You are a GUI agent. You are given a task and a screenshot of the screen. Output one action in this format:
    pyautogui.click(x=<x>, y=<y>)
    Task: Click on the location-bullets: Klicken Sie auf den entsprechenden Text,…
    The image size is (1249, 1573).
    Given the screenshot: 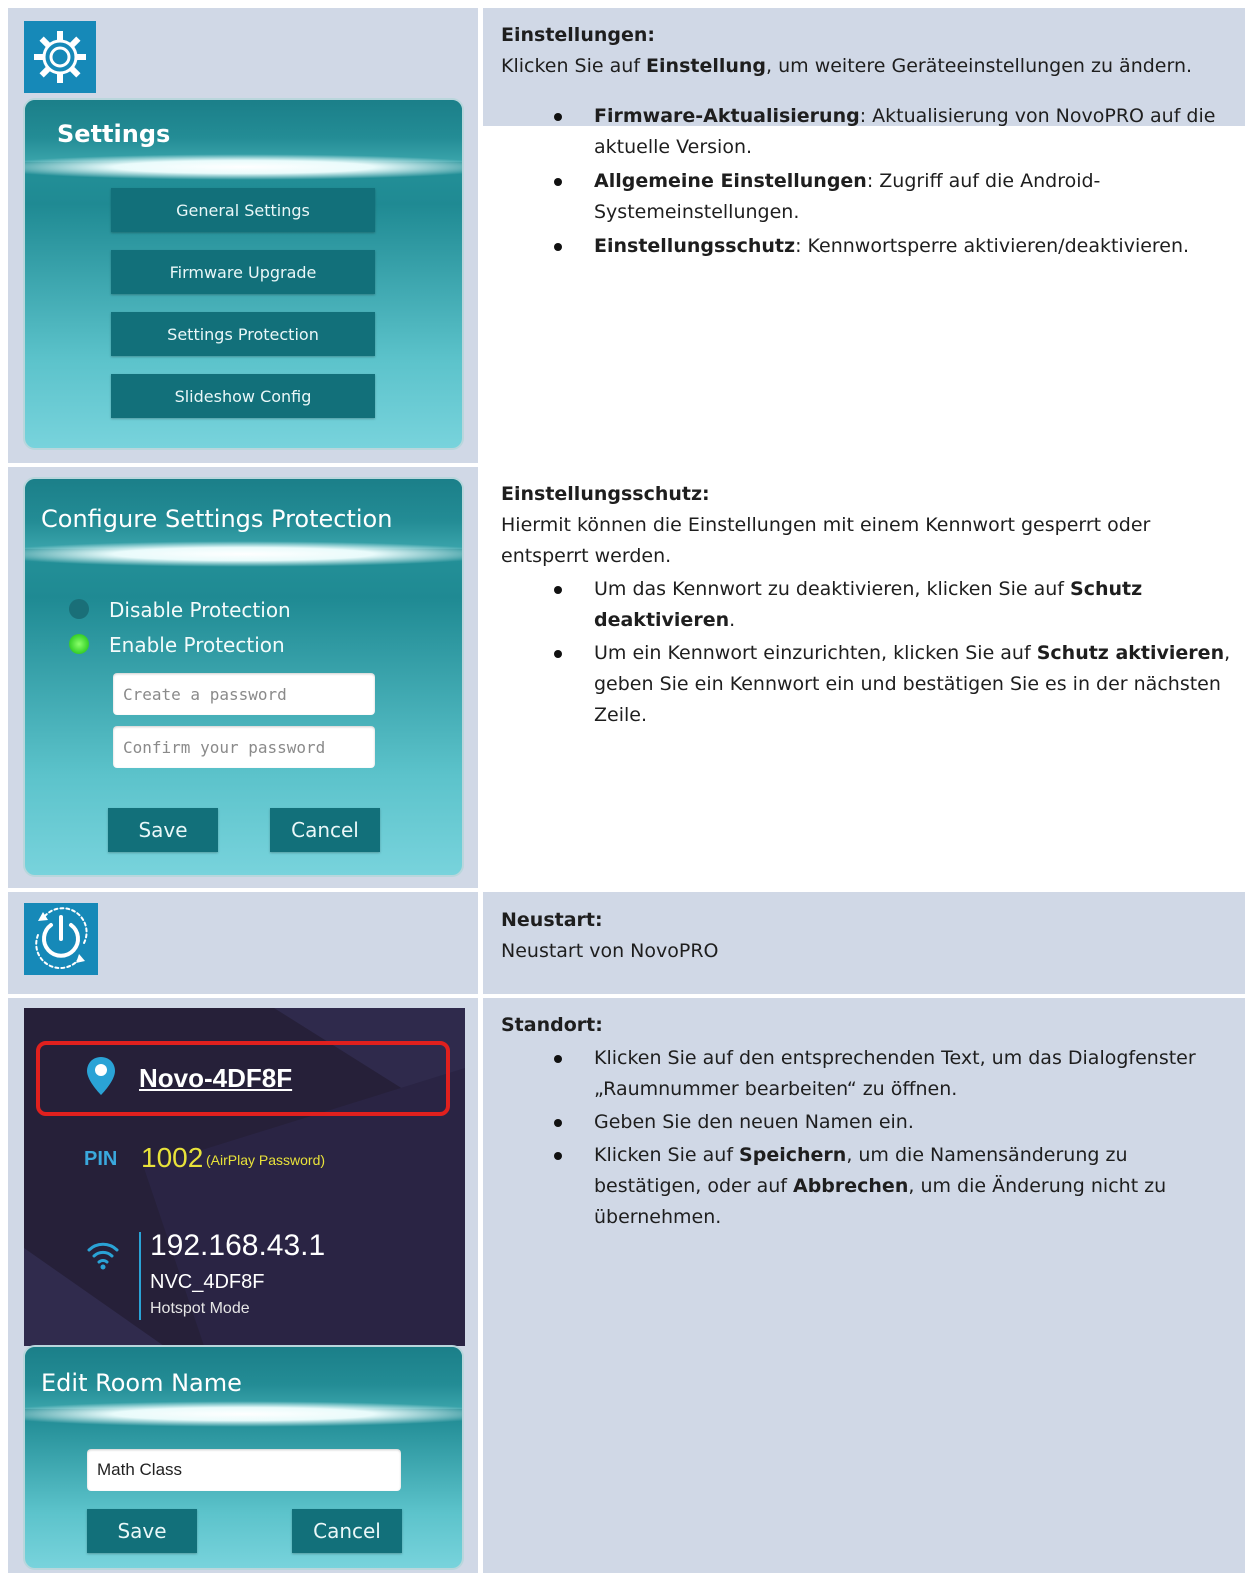 What is the action you would take?
    pyautogui.click(x=868, y=1138)
    